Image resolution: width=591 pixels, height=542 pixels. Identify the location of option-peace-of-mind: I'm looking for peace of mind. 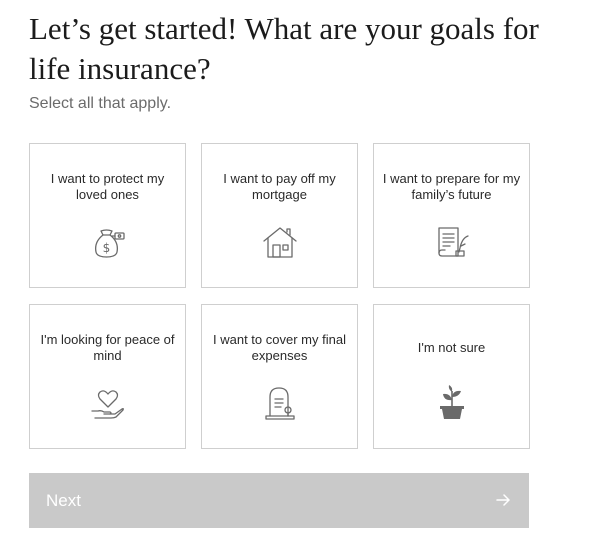
(107, 376).